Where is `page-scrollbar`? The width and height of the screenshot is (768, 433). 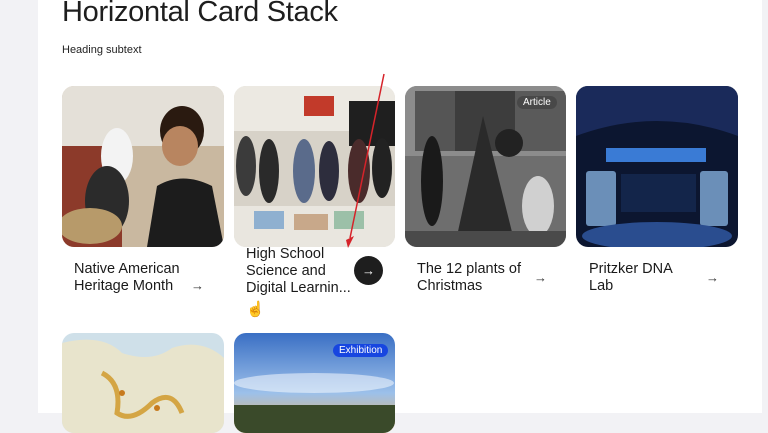 page-scrollbar is located at coordinates (765, 206).